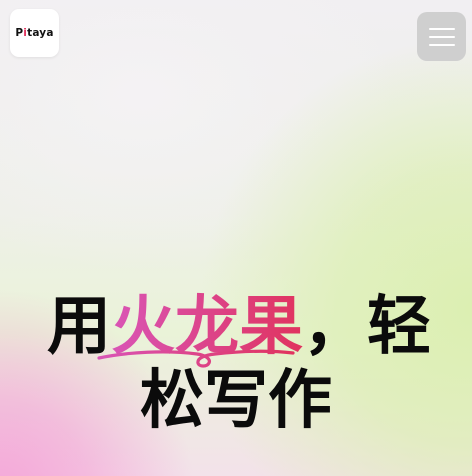 Image resolution: width=472 pixels, height=476 pixels. Describe the element at coordinates (441, 44) in the screenshot. I see `menu-bar-bottom` at that location.